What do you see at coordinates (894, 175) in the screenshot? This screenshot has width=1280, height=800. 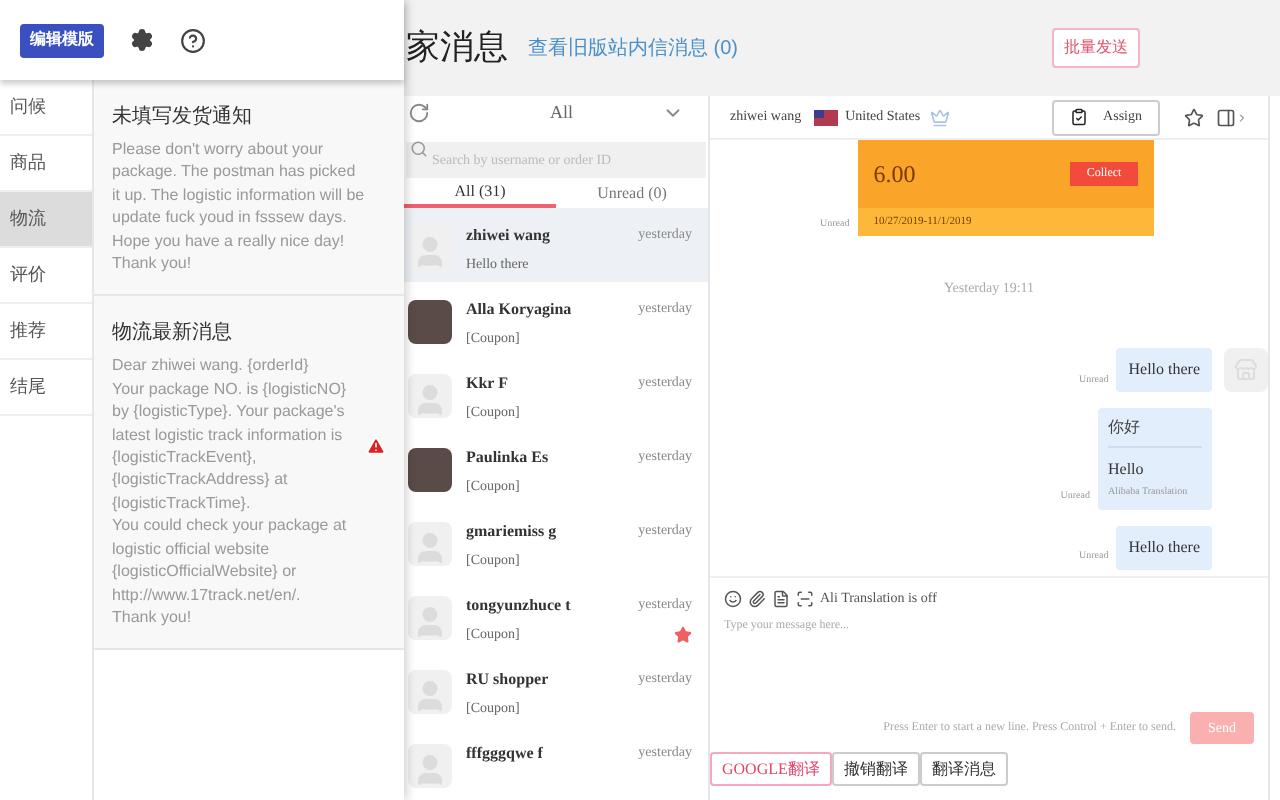 I see `coupon-amount: 6.00` at bounding box center [894, 175].